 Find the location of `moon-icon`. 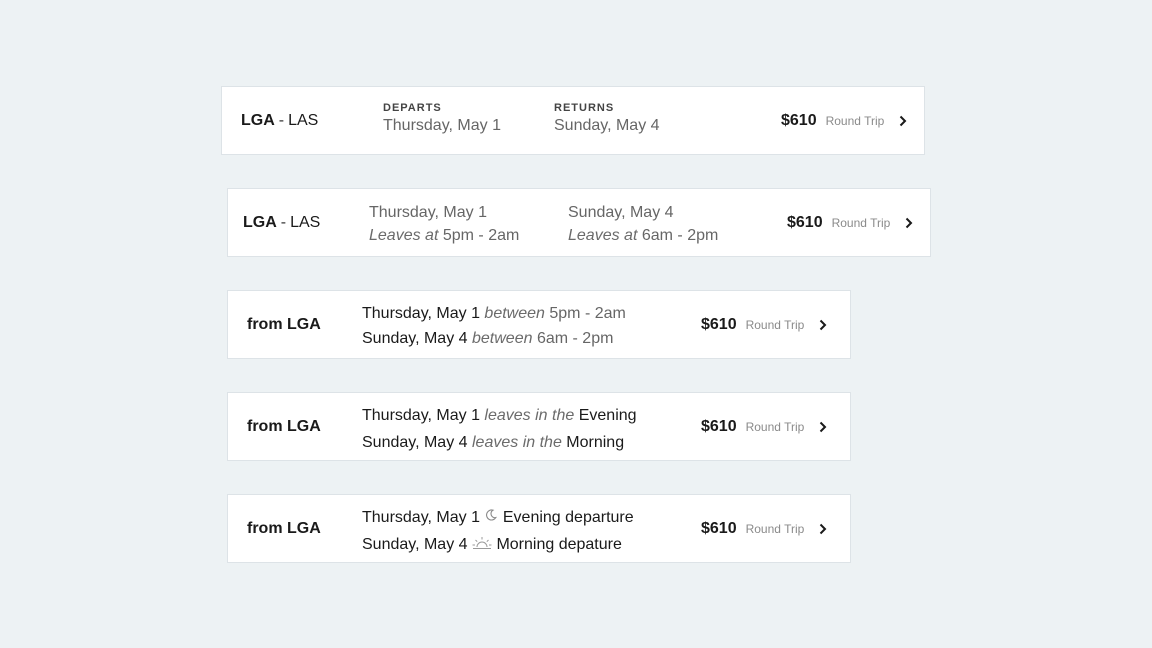

moon-icon is located at coordinates (491, 517).